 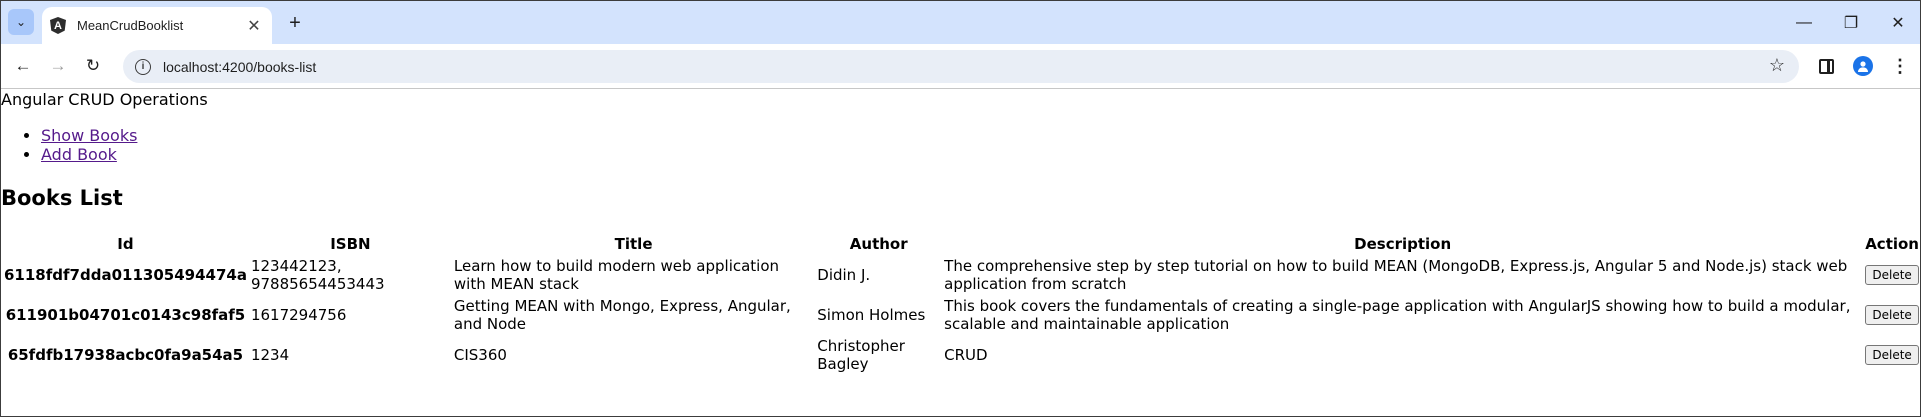 I want to click on header-id: Id, so click(x=125, y=244).